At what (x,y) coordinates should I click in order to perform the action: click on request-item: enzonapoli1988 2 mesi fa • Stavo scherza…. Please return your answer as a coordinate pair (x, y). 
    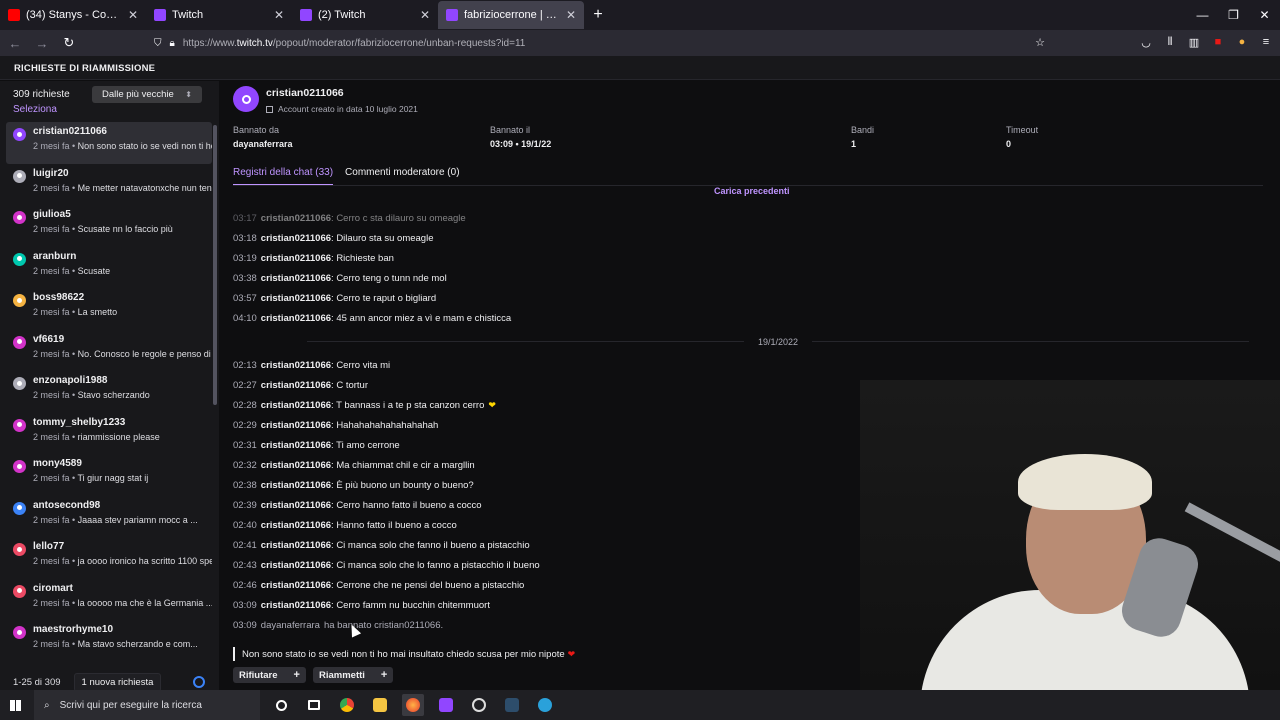
    Looking at the image, I should click on (109, 392).